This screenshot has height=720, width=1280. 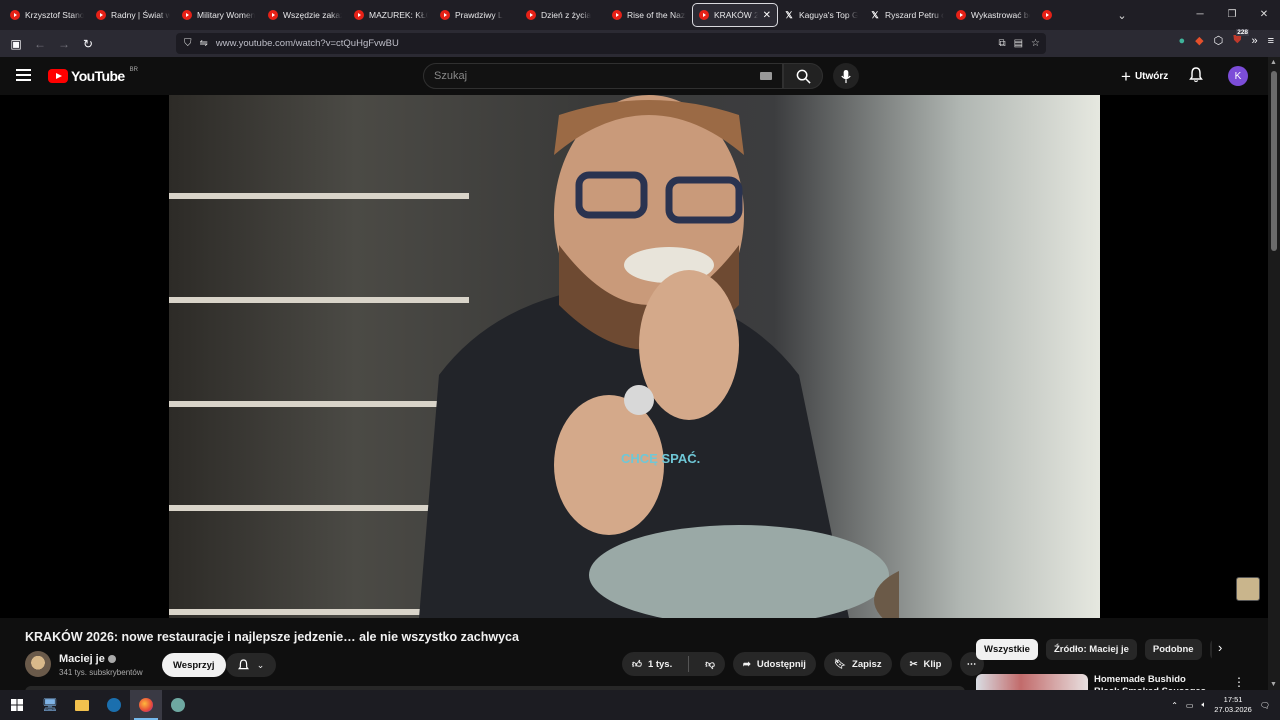 I want to click on filter-chip: Źródło: Maciej je, so click(x=1091, y=649).